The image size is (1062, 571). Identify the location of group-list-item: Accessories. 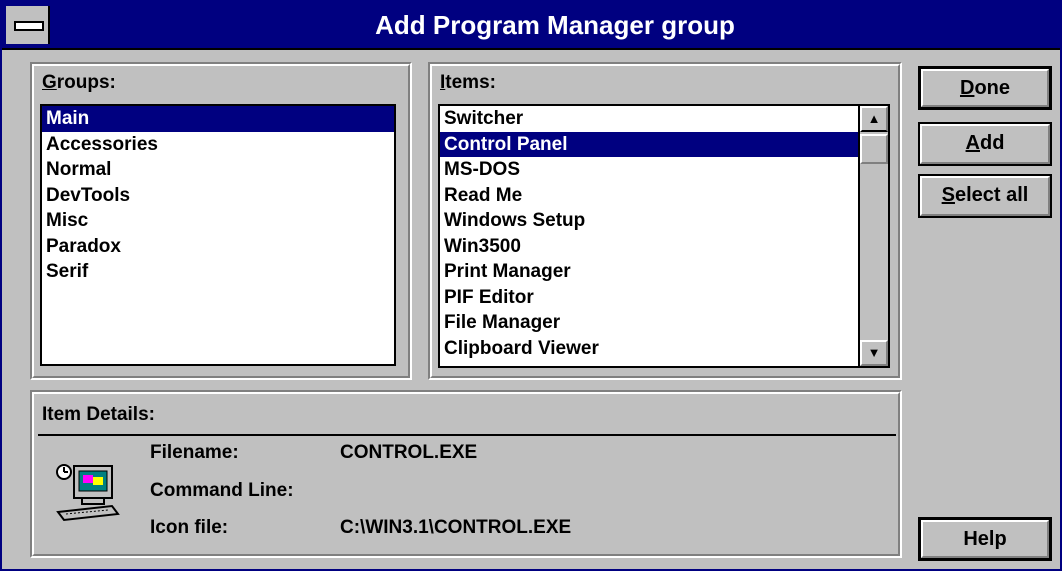
(218, 145).